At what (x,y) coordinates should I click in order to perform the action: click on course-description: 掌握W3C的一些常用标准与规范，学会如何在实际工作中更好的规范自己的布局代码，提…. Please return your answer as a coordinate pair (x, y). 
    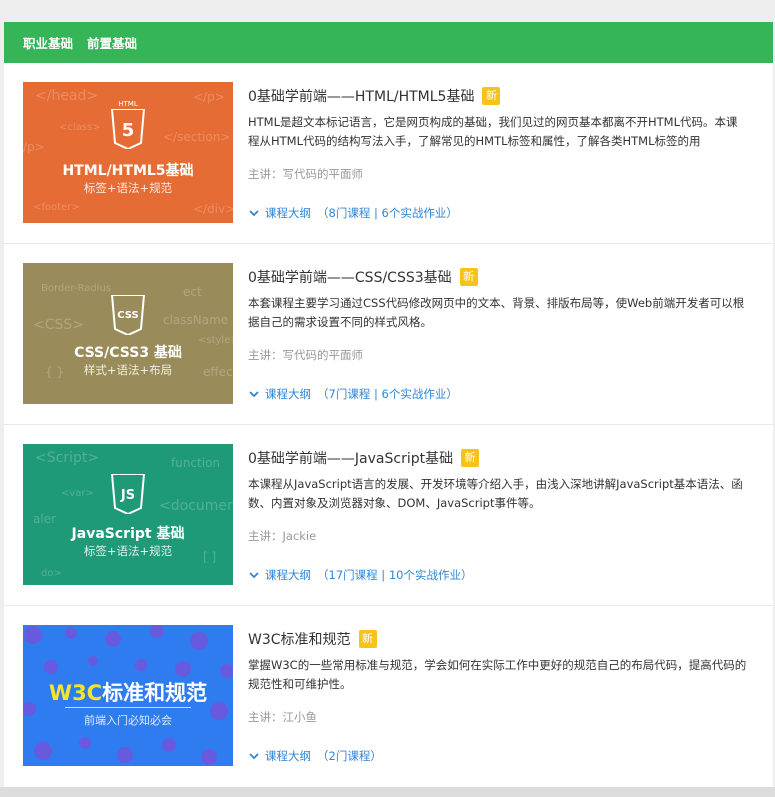
    Looking at the image, I should click on (497, 674).